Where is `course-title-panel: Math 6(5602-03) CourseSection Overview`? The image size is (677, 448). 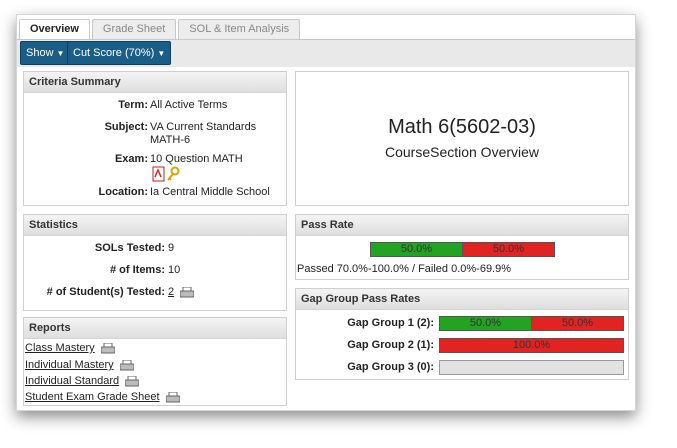
course-title-panel: Math 6(5602-03) CourseSection Overview is located at coordinates (462, 138).